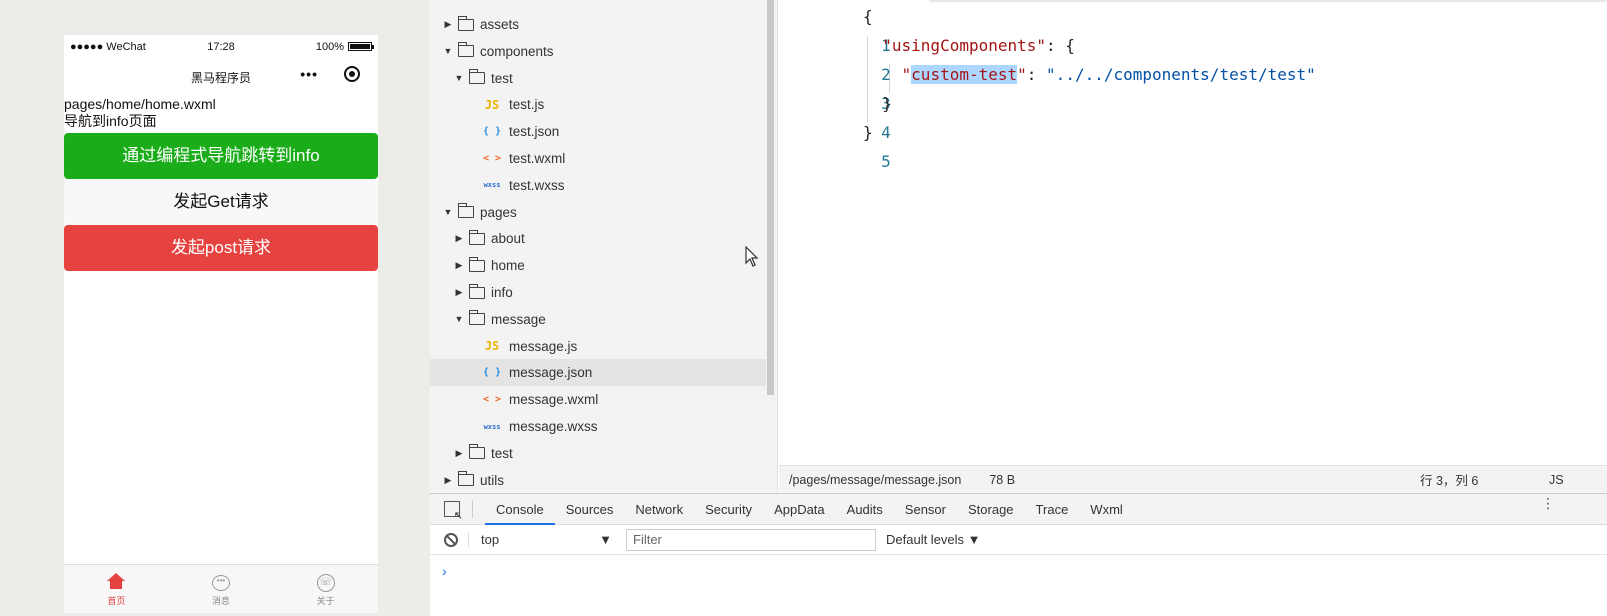 Image resolution: width=1607 pixels, height=616 pixels. What do you see at coordinates (927, 57) in the screenshot?
I see `code-line: 2 "usingComponents": {` at bounding box center [927, 57].